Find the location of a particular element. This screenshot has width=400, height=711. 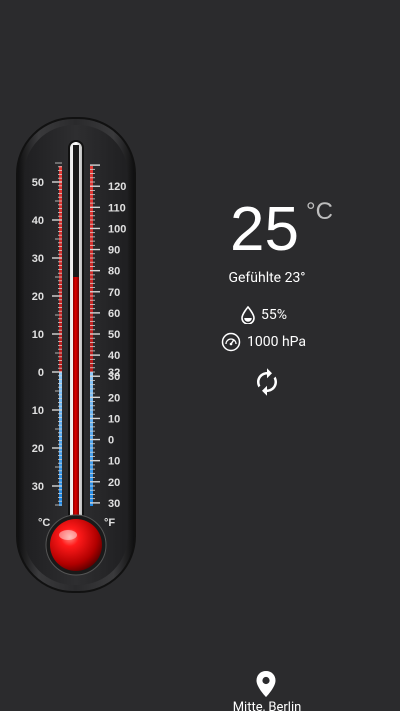

fahrenheit-tick-label: 120 is located at coordinates (117, 187).